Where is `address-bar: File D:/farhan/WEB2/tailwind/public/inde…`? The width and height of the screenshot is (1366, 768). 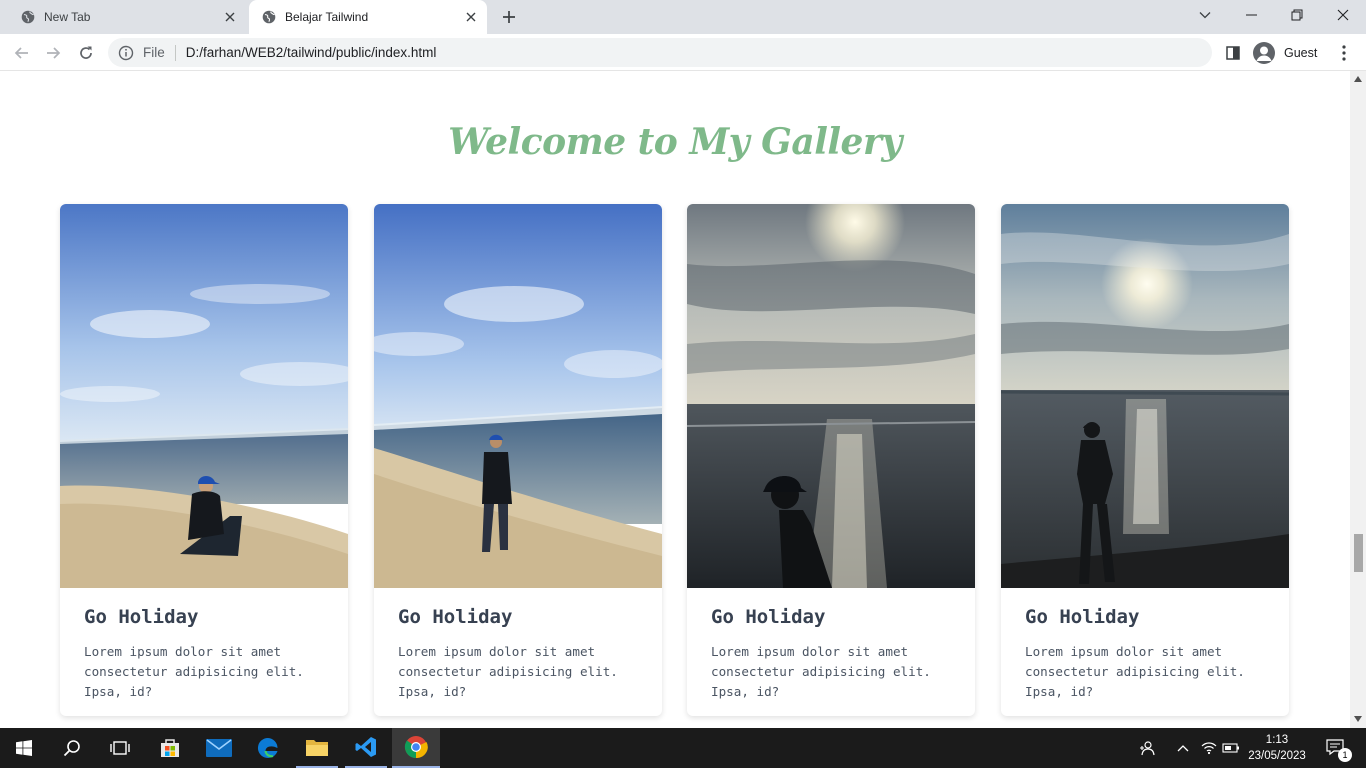
address-bar: File D:/farhan/WEB2/tailwind/public/inde… is located at coordinates (660, 52).